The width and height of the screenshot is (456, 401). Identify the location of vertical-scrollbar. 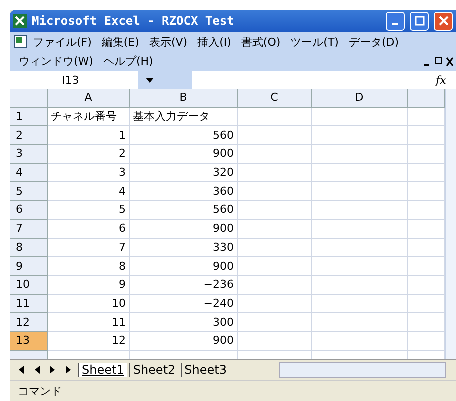
(450, 224).